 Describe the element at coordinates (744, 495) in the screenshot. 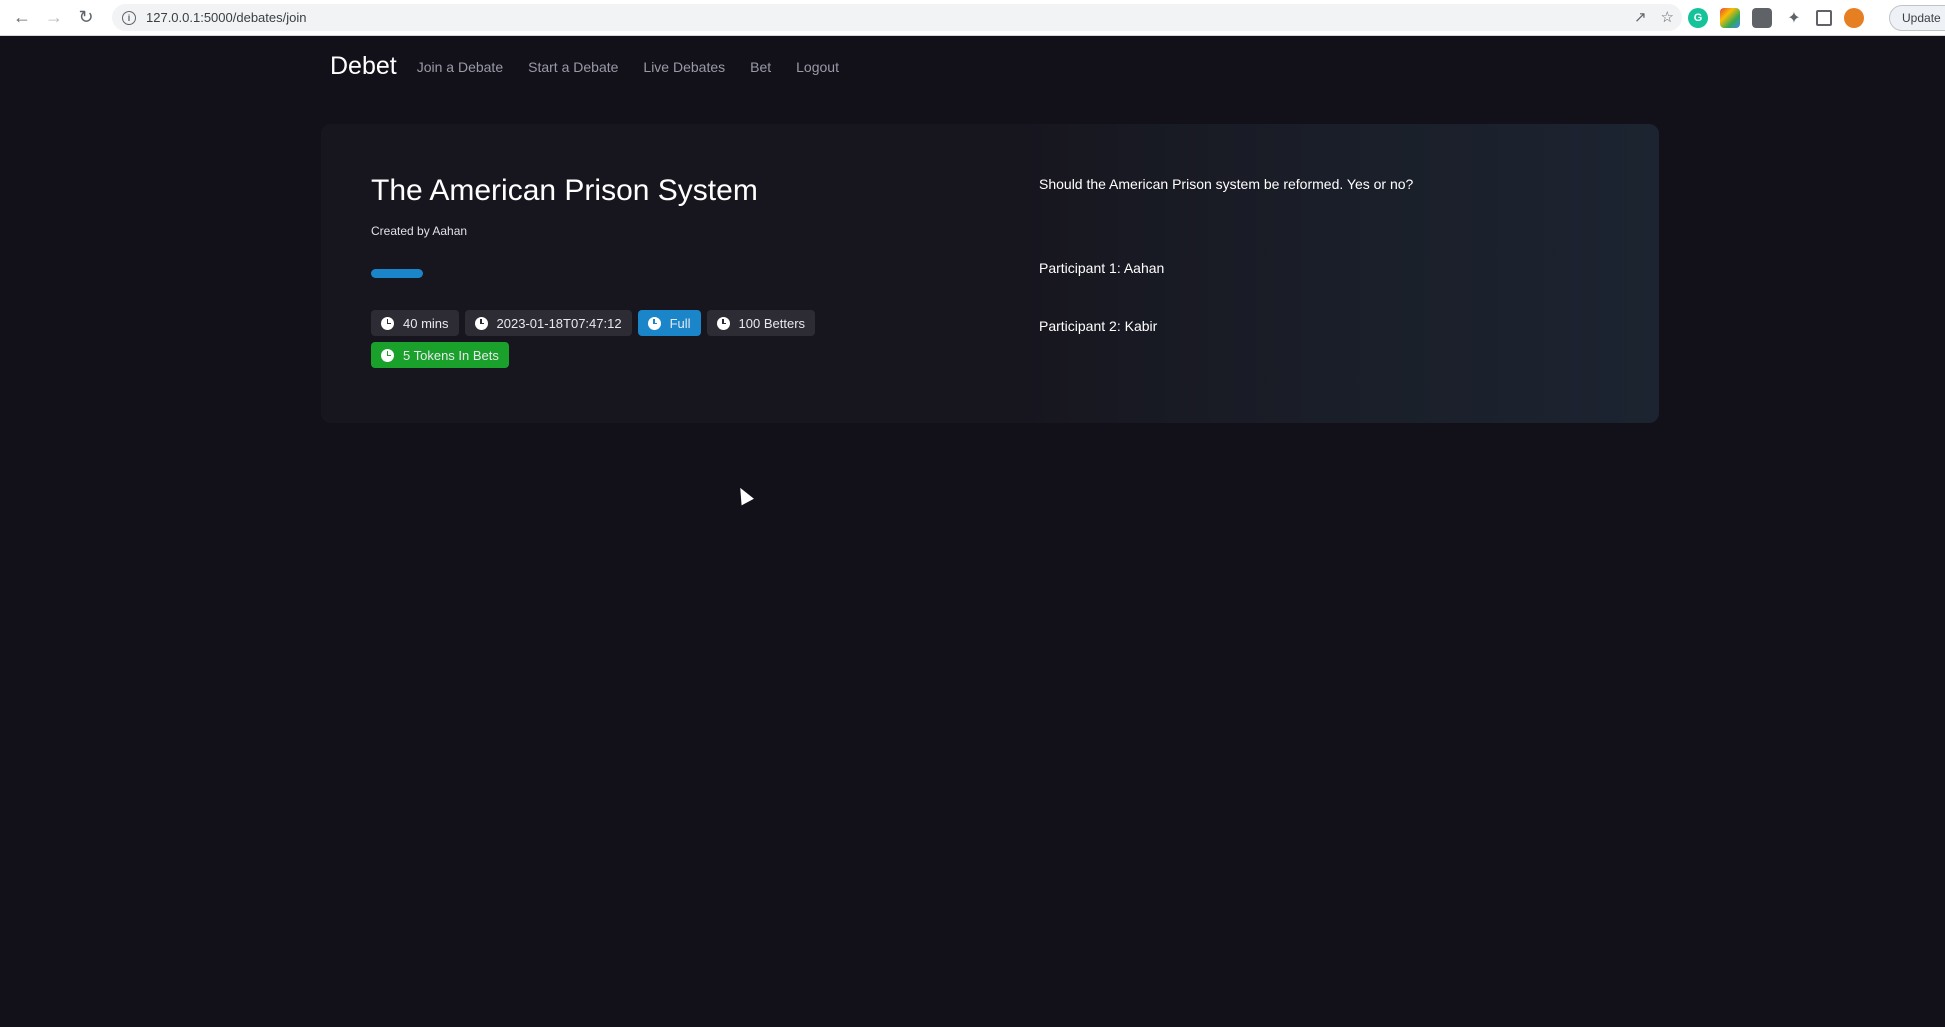

I see `mouse-cursor-icon` at that location.